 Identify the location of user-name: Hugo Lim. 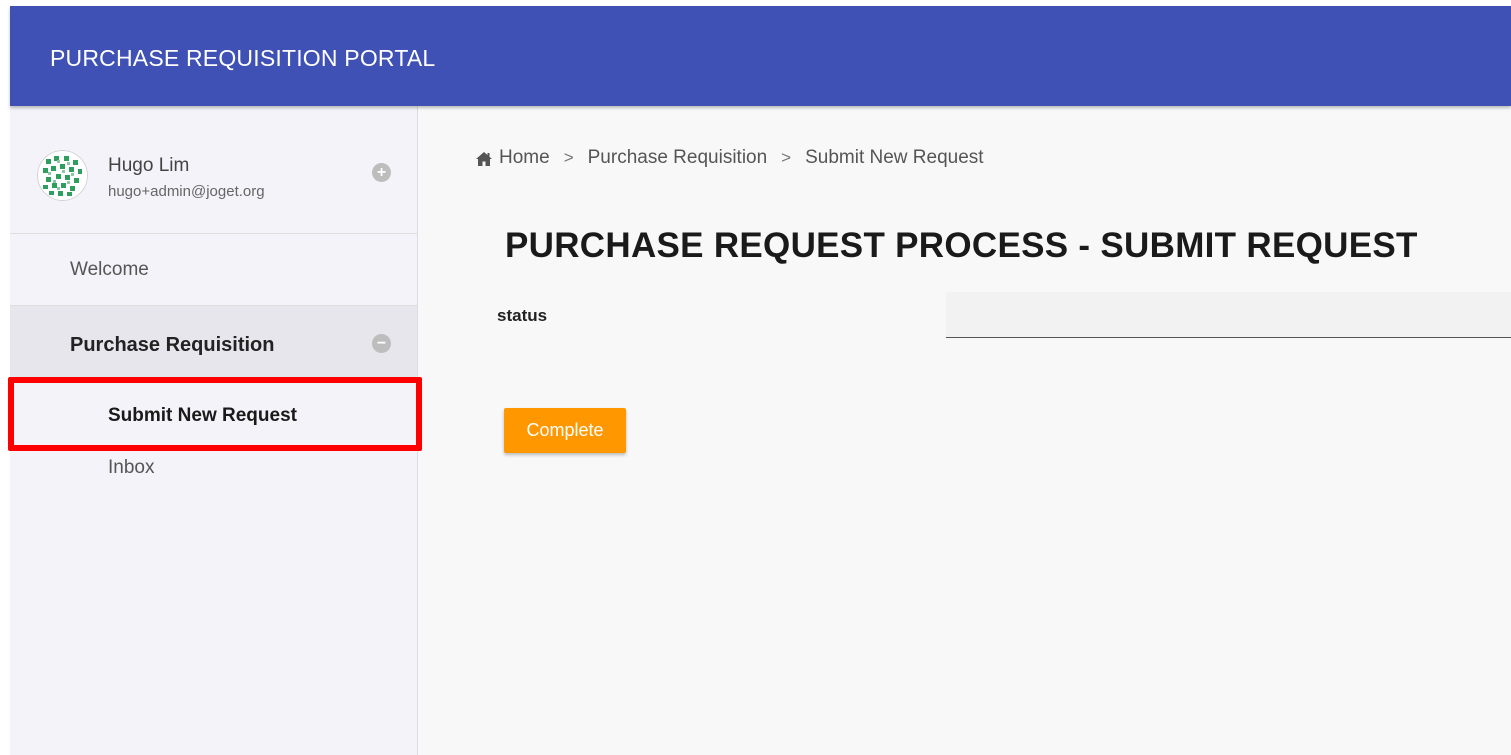
(149, 165).